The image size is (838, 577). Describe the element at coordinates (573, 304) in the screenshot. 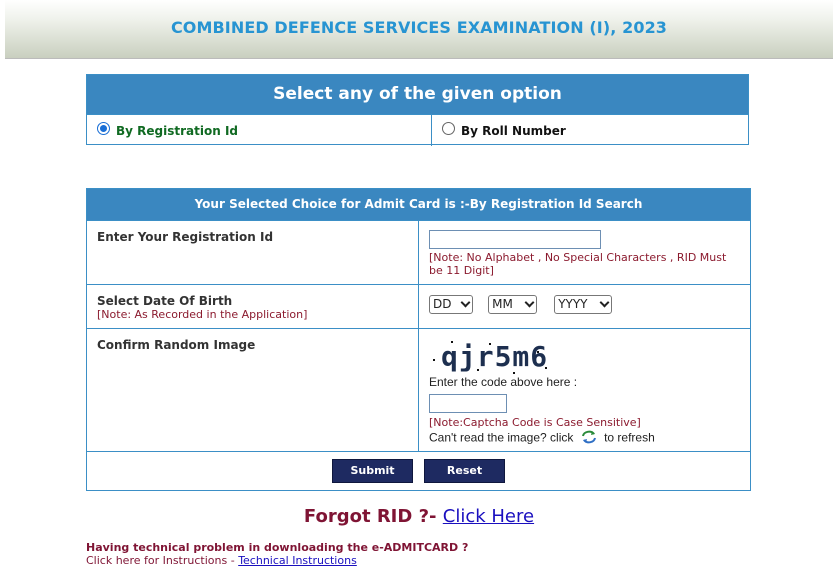

I see `year-select-value: YYYY` at that location.